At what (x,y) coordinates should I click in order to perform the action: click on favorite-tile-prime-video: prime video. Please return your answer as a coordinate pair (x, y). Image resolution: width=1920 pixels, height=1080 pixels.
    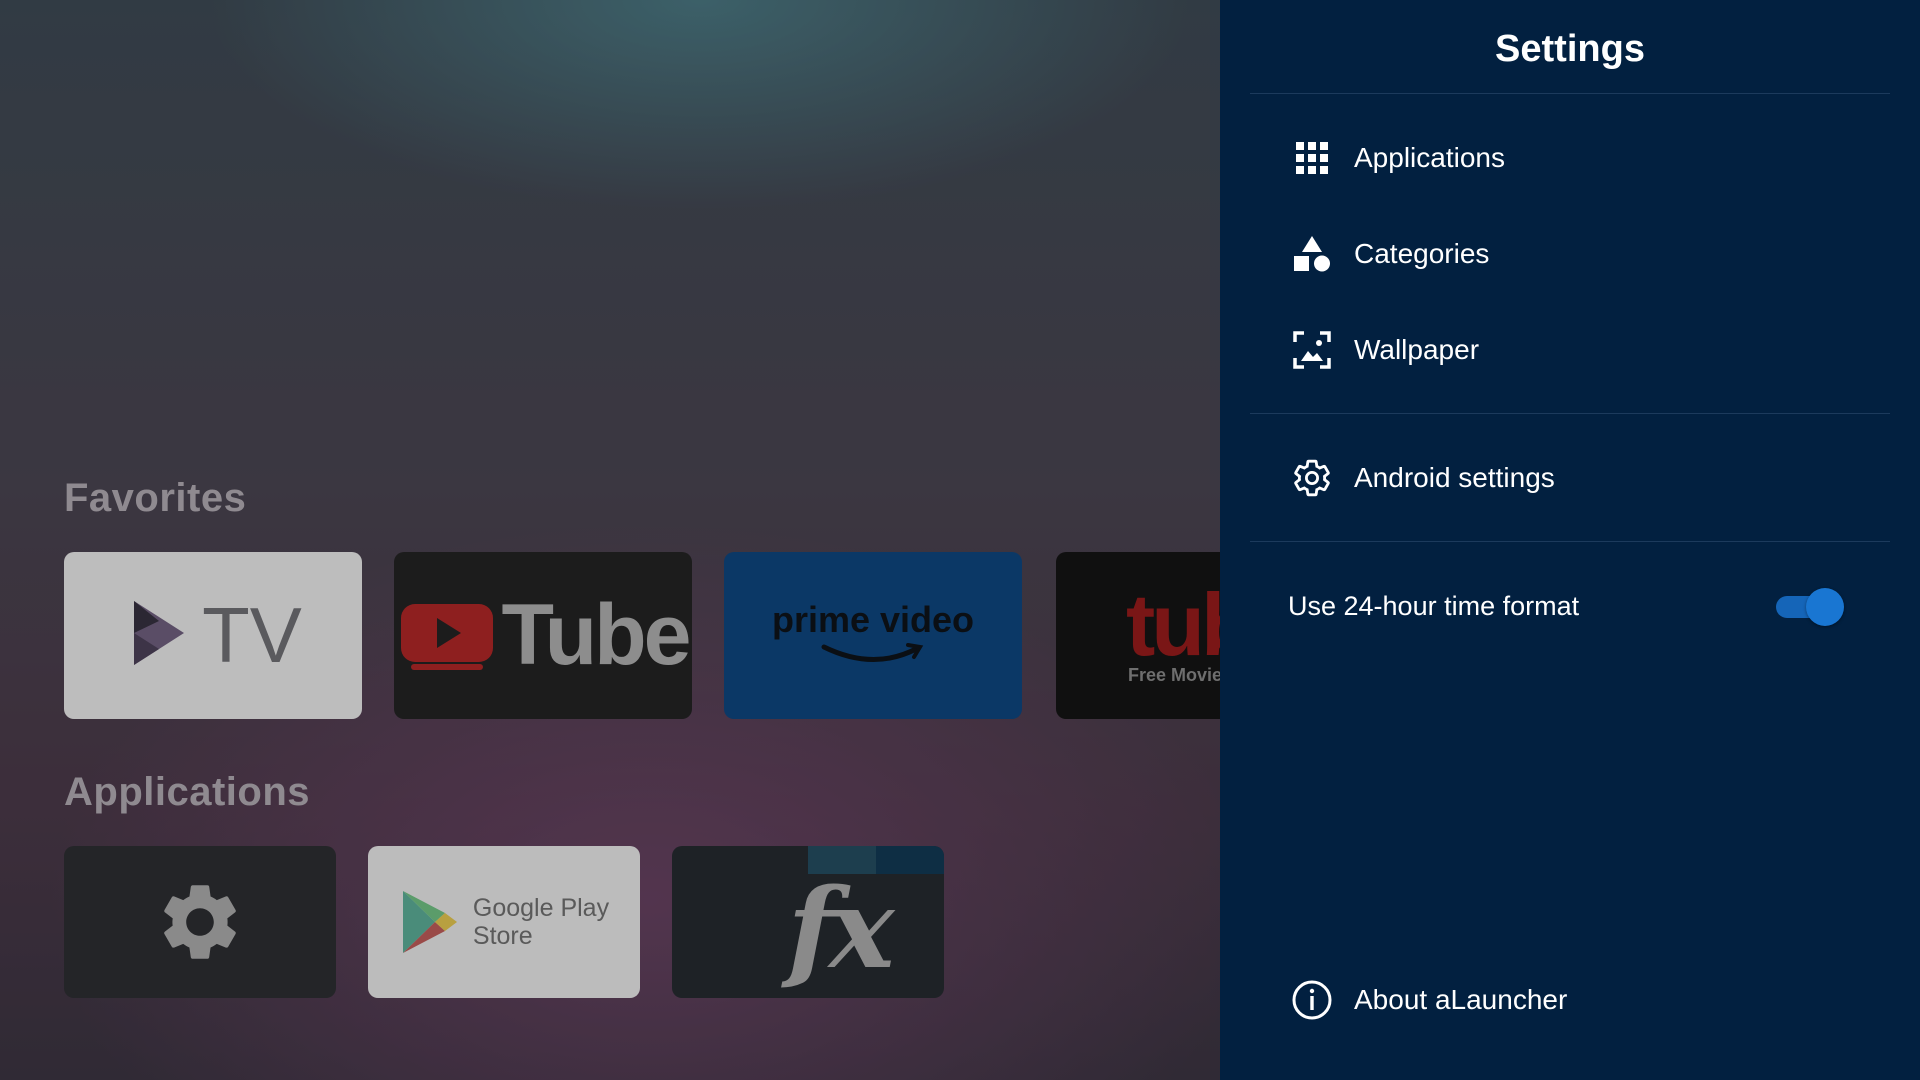
    Looking at the image, I should click on (873, 635).